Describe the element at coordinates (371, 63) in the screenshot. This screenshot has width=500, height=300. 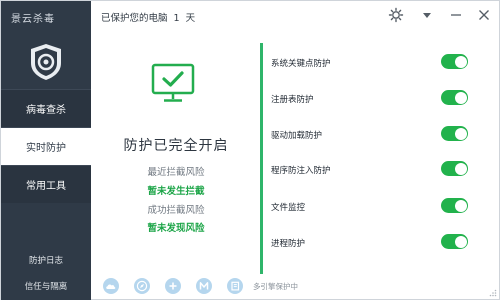
I see `protection-row-system-keypoint: 系统关键点防护` at that location.